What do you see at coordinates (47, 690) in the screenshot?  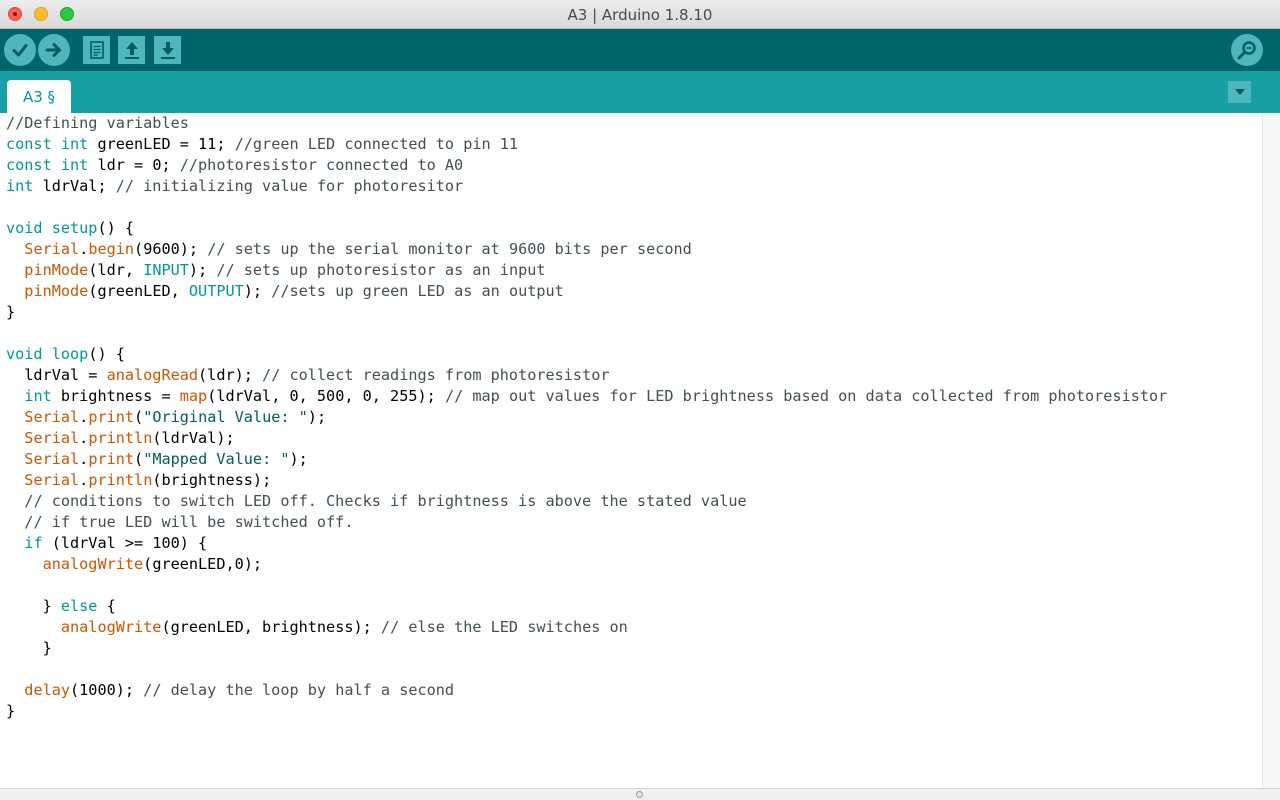 I see `code-token: delay` at bounding box center [47, 690].